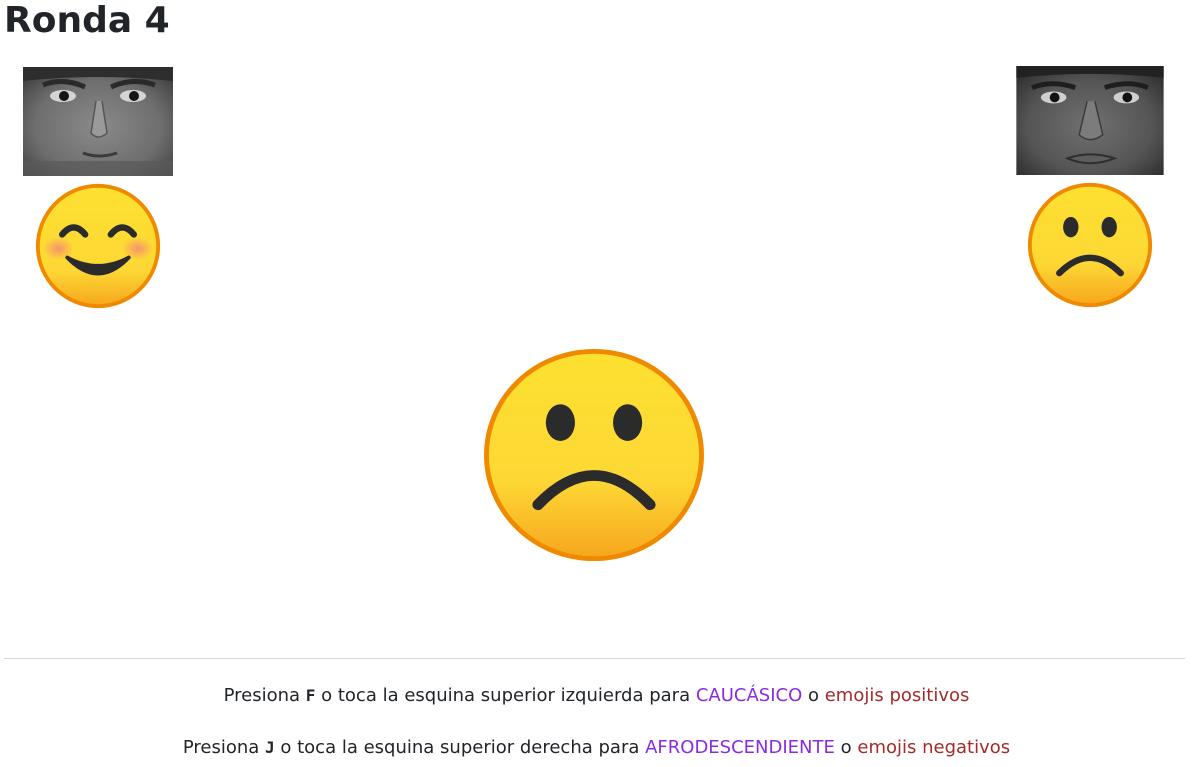 Image resolution: width=1193 pixels, height=767 pixels. Describe the element at coordinates (740, 747) in the screenshot. I see `right-category-label: AFRODESCENDIENTE` at that location.